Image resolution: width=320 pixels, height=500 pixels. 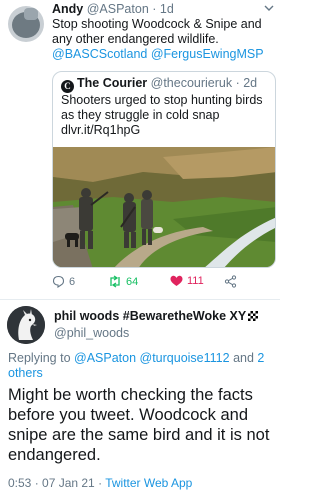 What do you see at coordinates (269, 9) in the screenshot?
I see `chevron-down-icon` at bounding box center [269, 9].